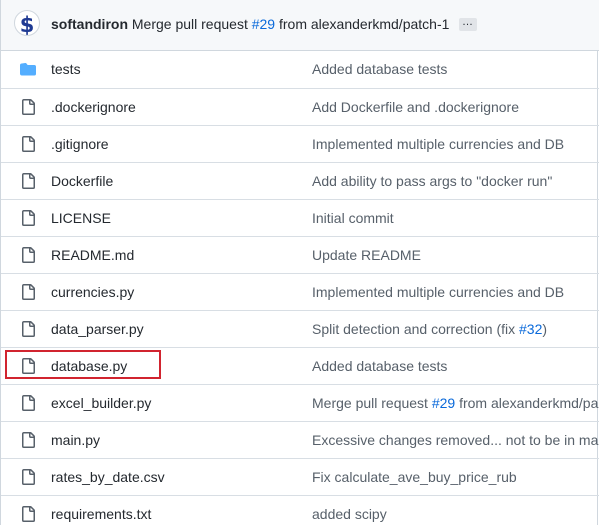 The image size is (599, 532). Describe the element at coordinates (372, 403) in the screenshot. I see `commit-message-text: Merge pull request` at that location.